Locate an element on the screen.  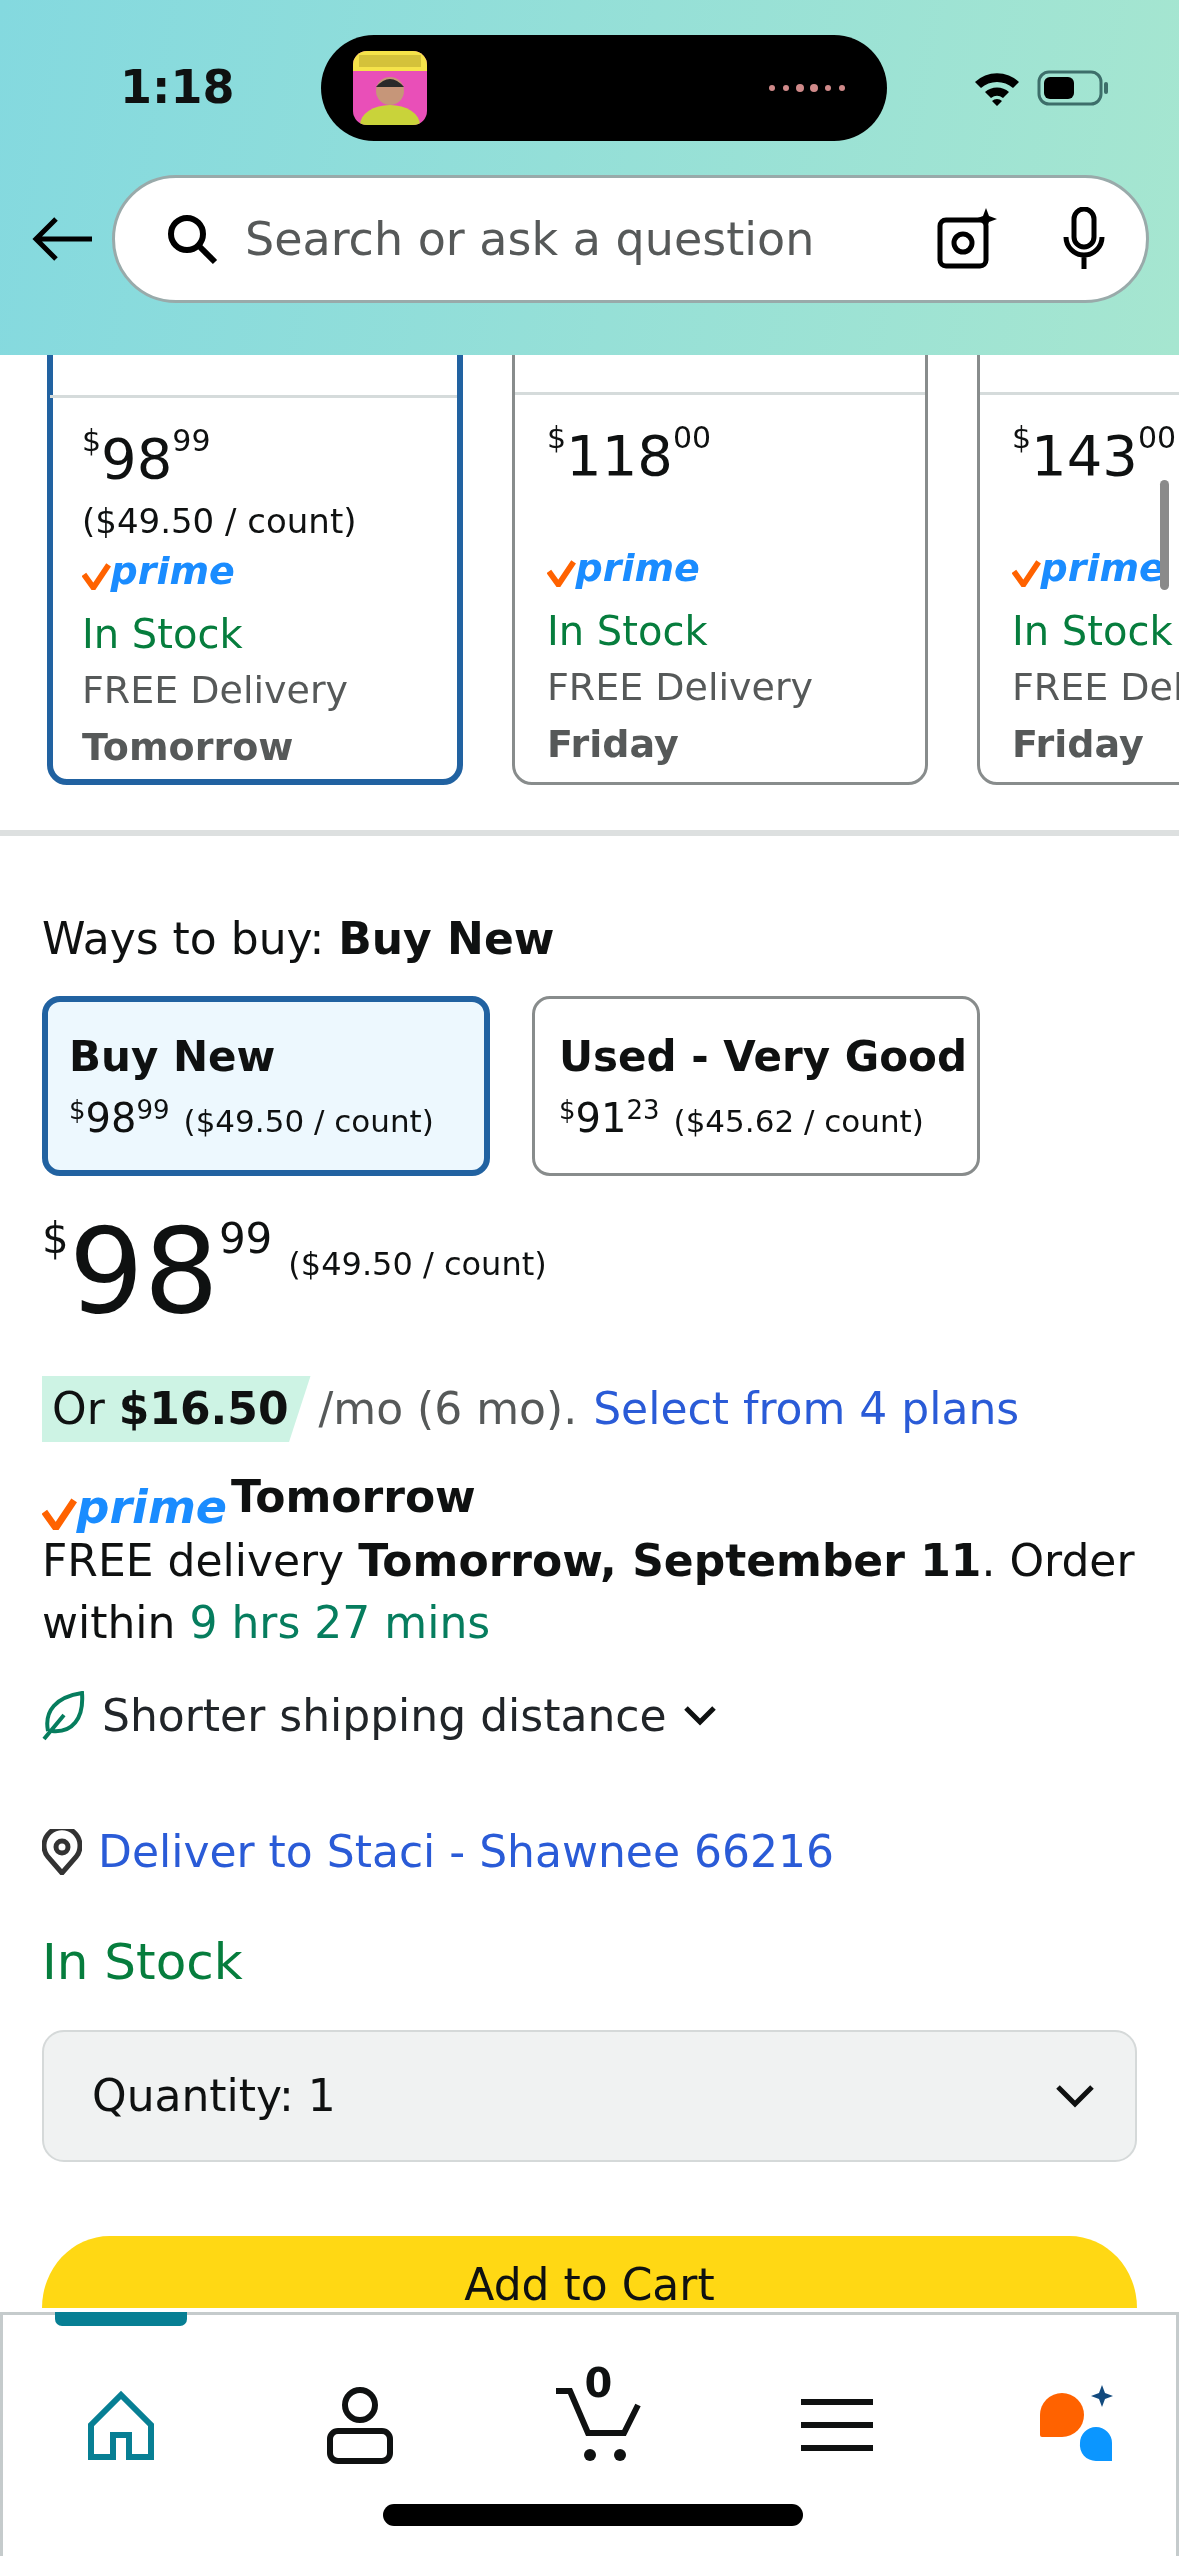
buy-option: Used - Very Good $^{$}$91$^{23}$ ($45.62 / count) is located at coordinates (756, 1086).